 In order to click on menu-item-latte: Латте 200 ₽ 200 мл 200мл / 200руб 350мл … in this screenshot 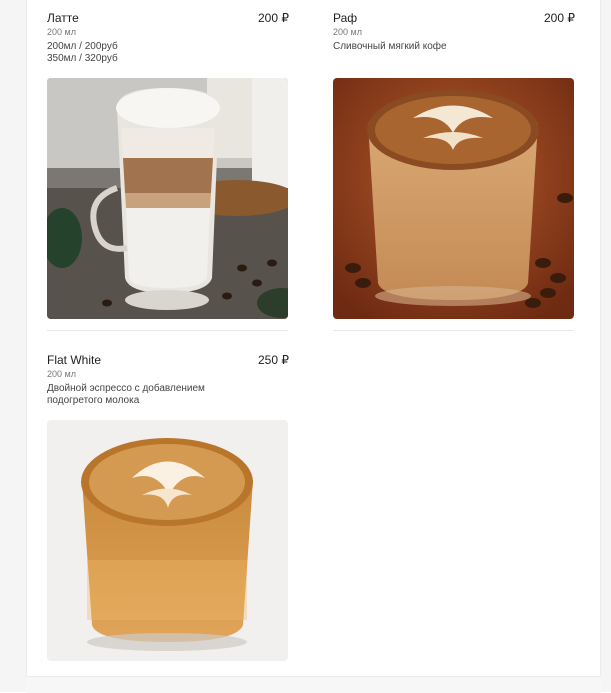, I will do `click(168, 38)`.